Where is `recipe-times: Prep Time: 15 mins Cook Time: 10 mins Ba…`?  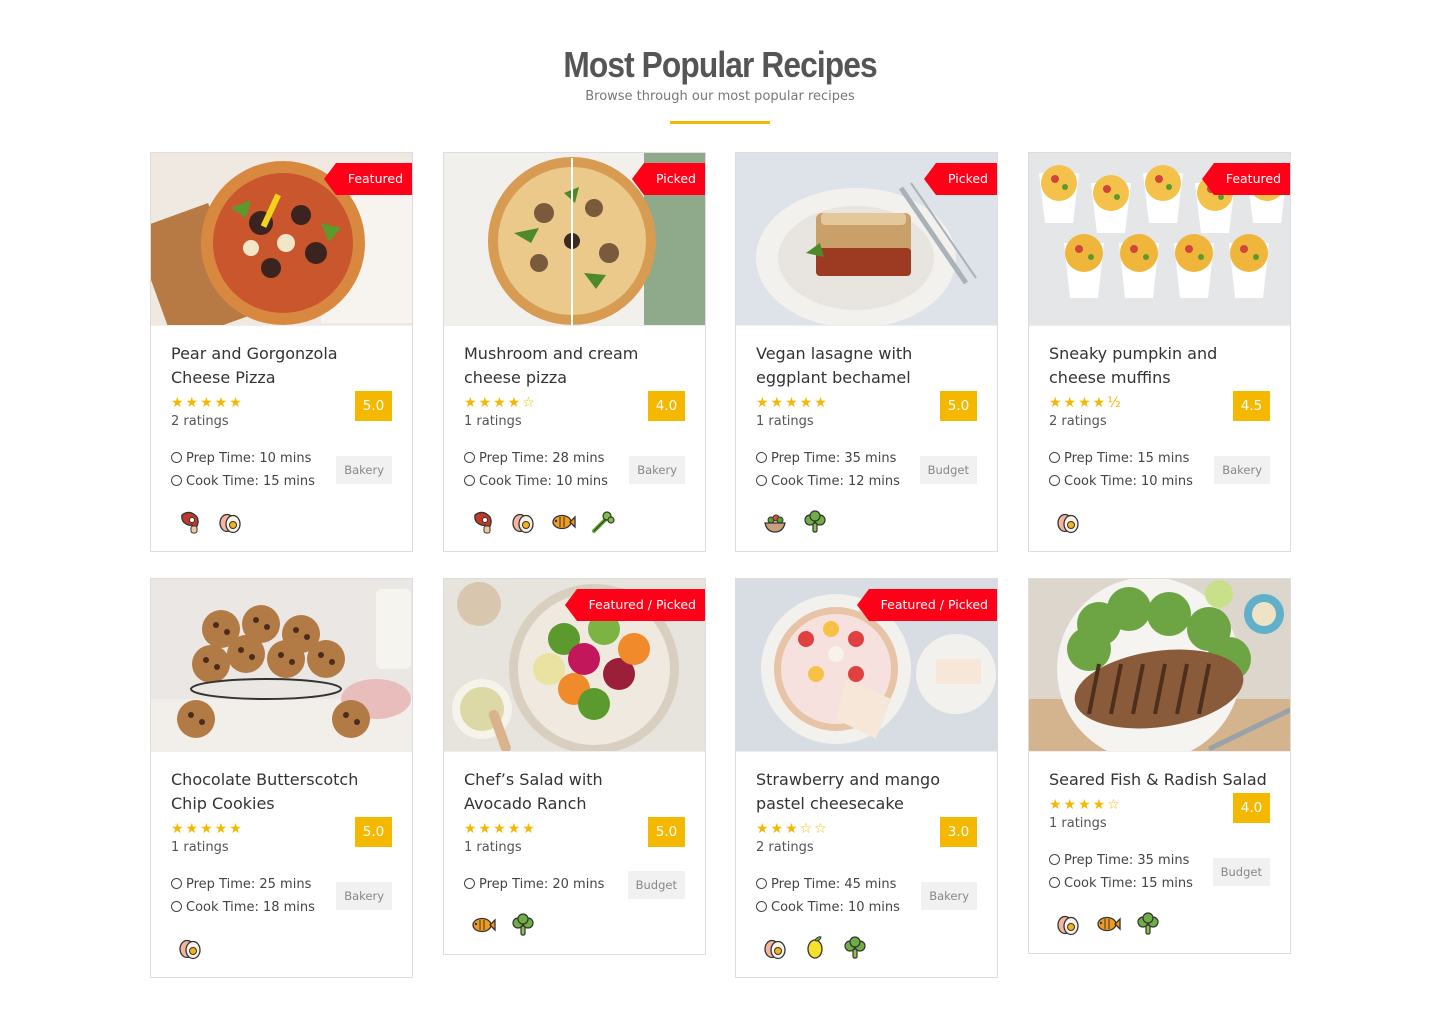
recipe-times: Prep Time: 15 mins Cook Time: 10 mins Ba… is located at coordinates (1159, 470).